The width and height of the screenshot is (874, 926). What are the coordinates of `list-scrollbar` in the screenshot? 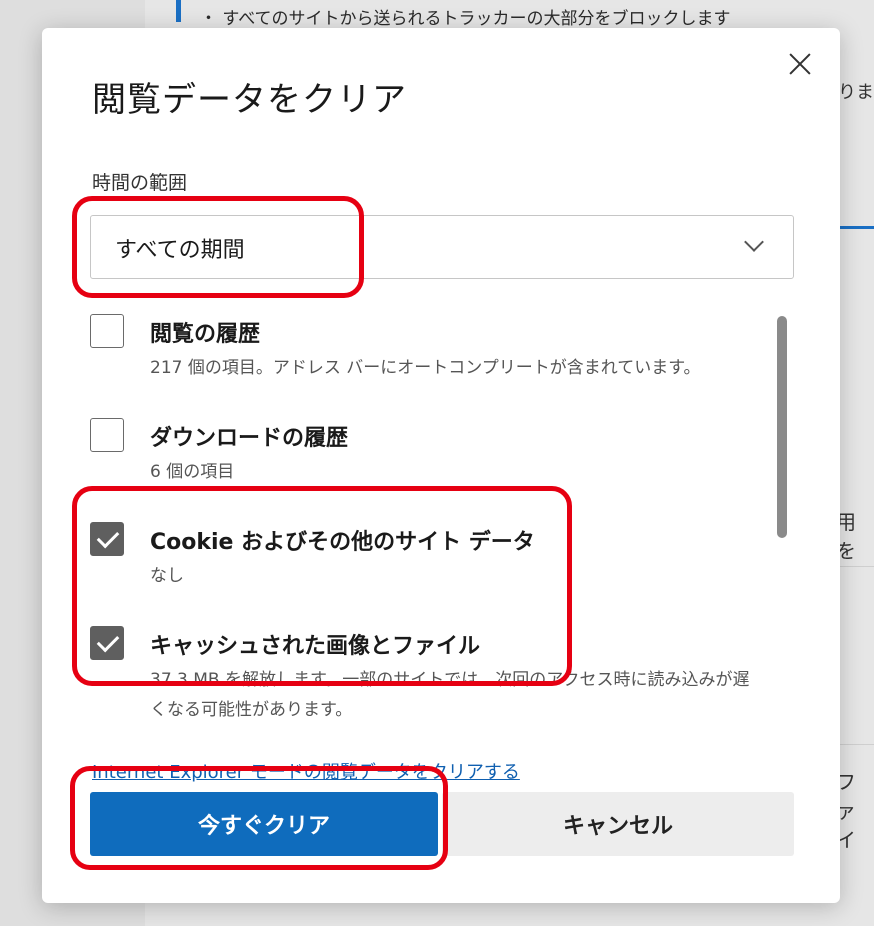 It's located at (782, 427).